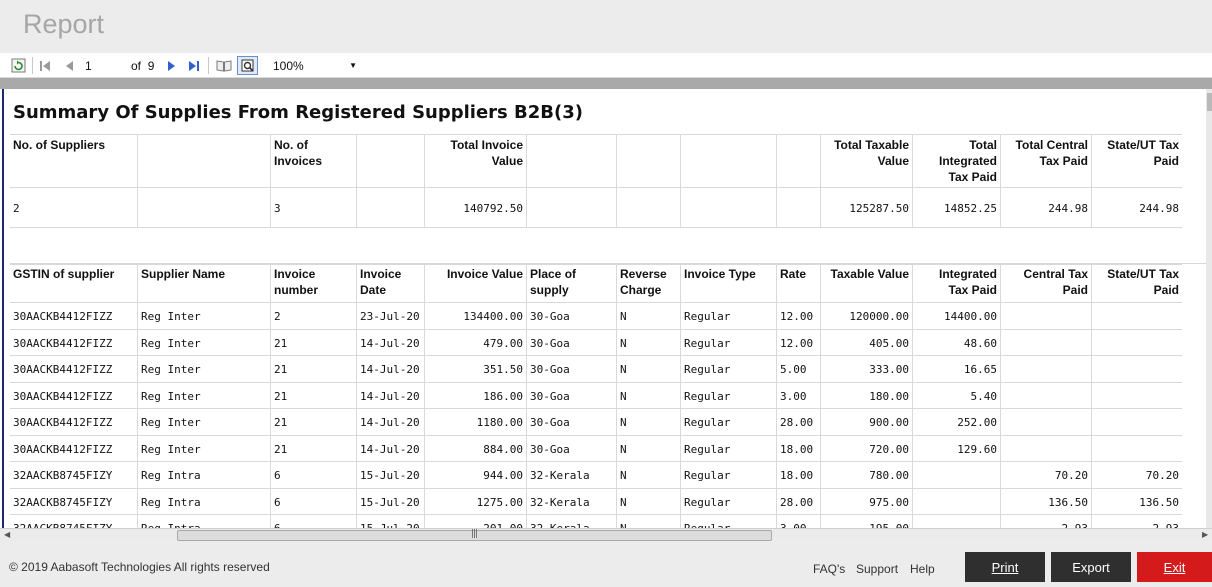 This screenshot has width=1212, height=587. What do you see at coordinates (313, 161) in the screenshot?
I see `table-cell: No. of Invoices` at bounding box center [313, 161].